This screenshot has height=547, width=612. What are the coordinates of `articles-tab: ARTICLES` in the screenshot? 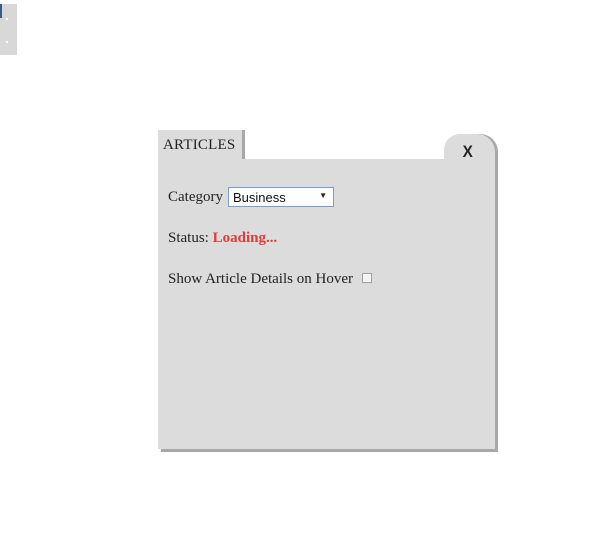 It's located at (200, 145).